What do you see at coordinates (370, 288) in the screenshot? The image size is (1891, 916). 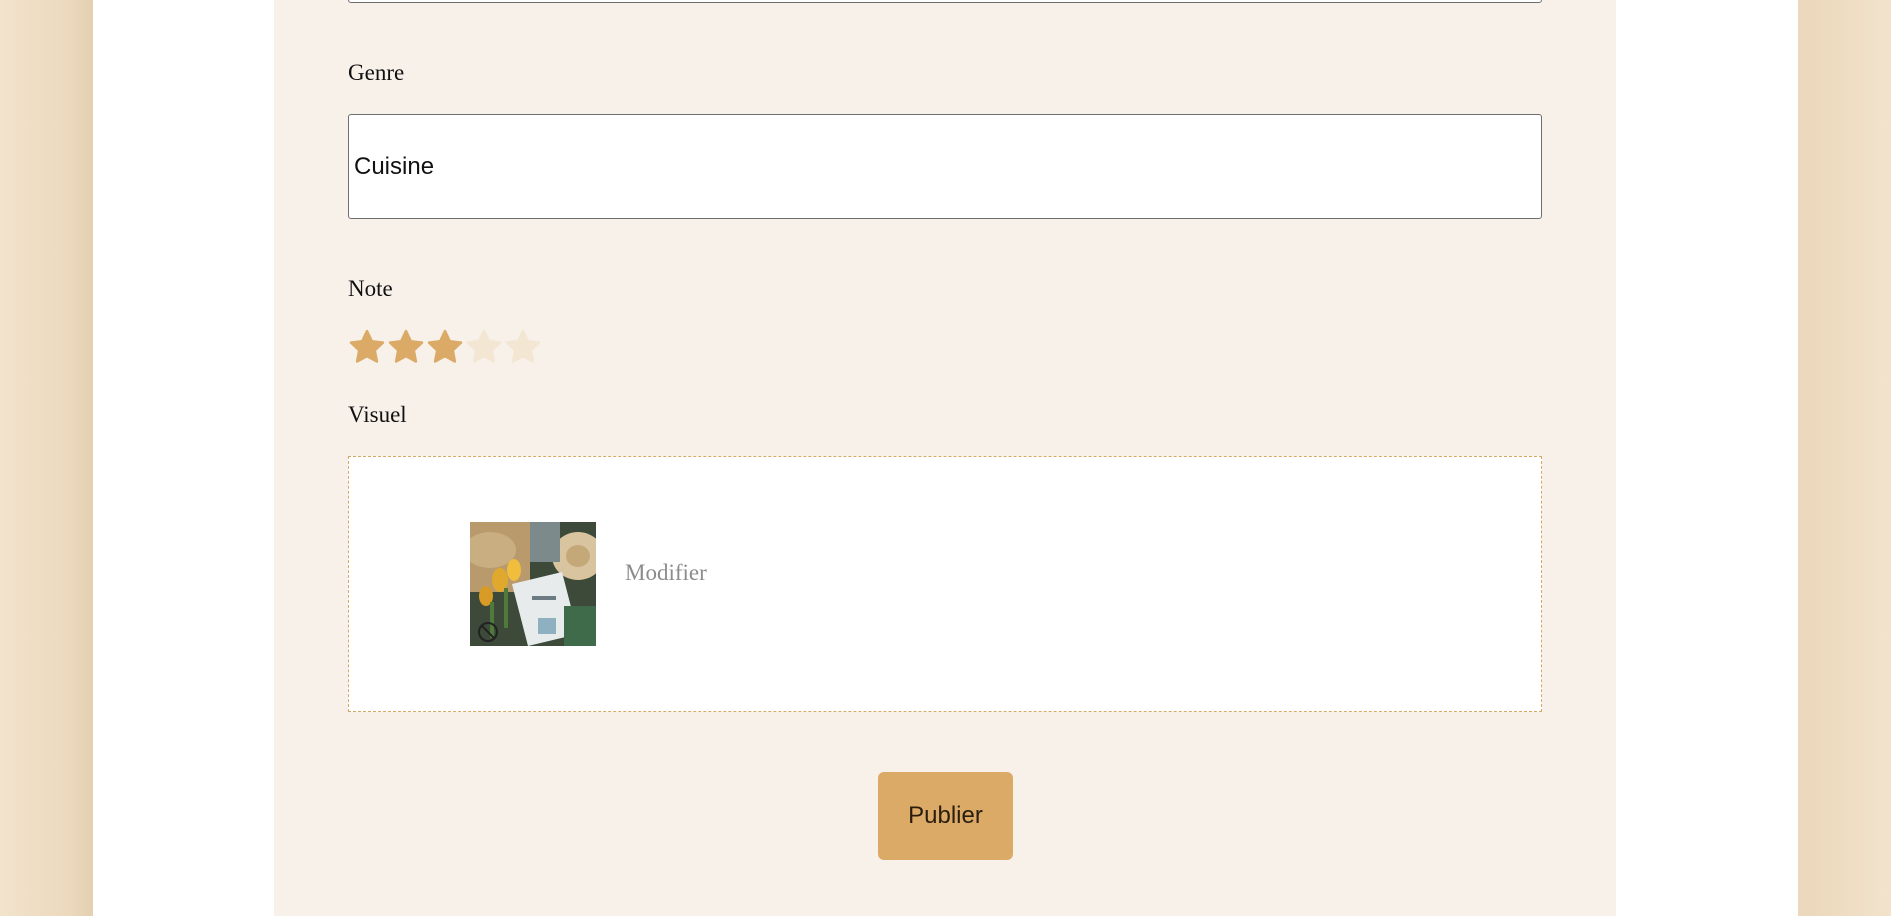 I see `note-label: Note` at bounding box center [370, 288].